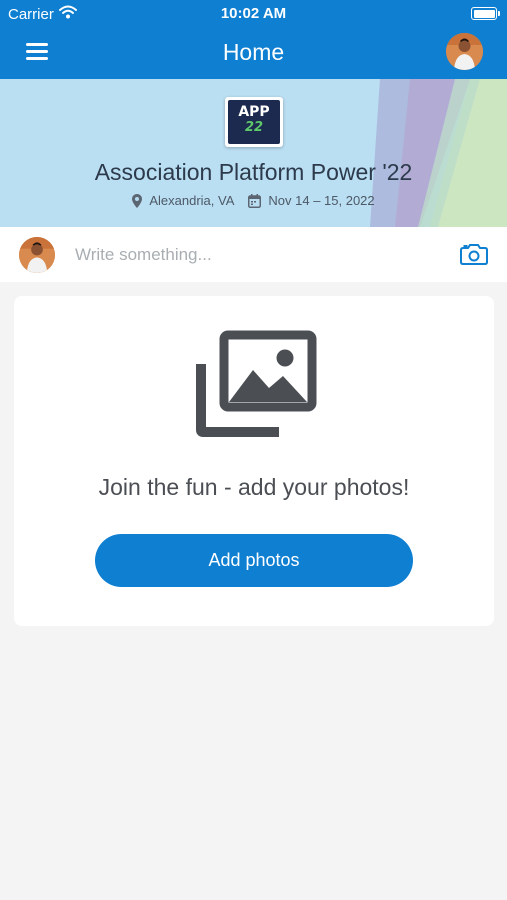  Describe the element at coordinates (254, 127) in the screenshot. I see `logo-text-year: 22` at that location.